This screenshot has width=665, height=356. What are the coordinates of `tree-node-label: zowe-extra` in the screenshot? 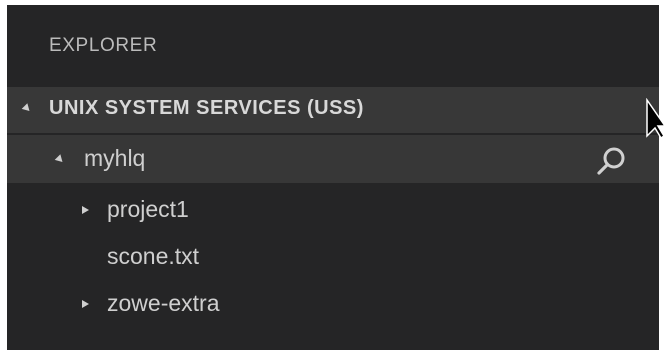 It's located at (163, 303).